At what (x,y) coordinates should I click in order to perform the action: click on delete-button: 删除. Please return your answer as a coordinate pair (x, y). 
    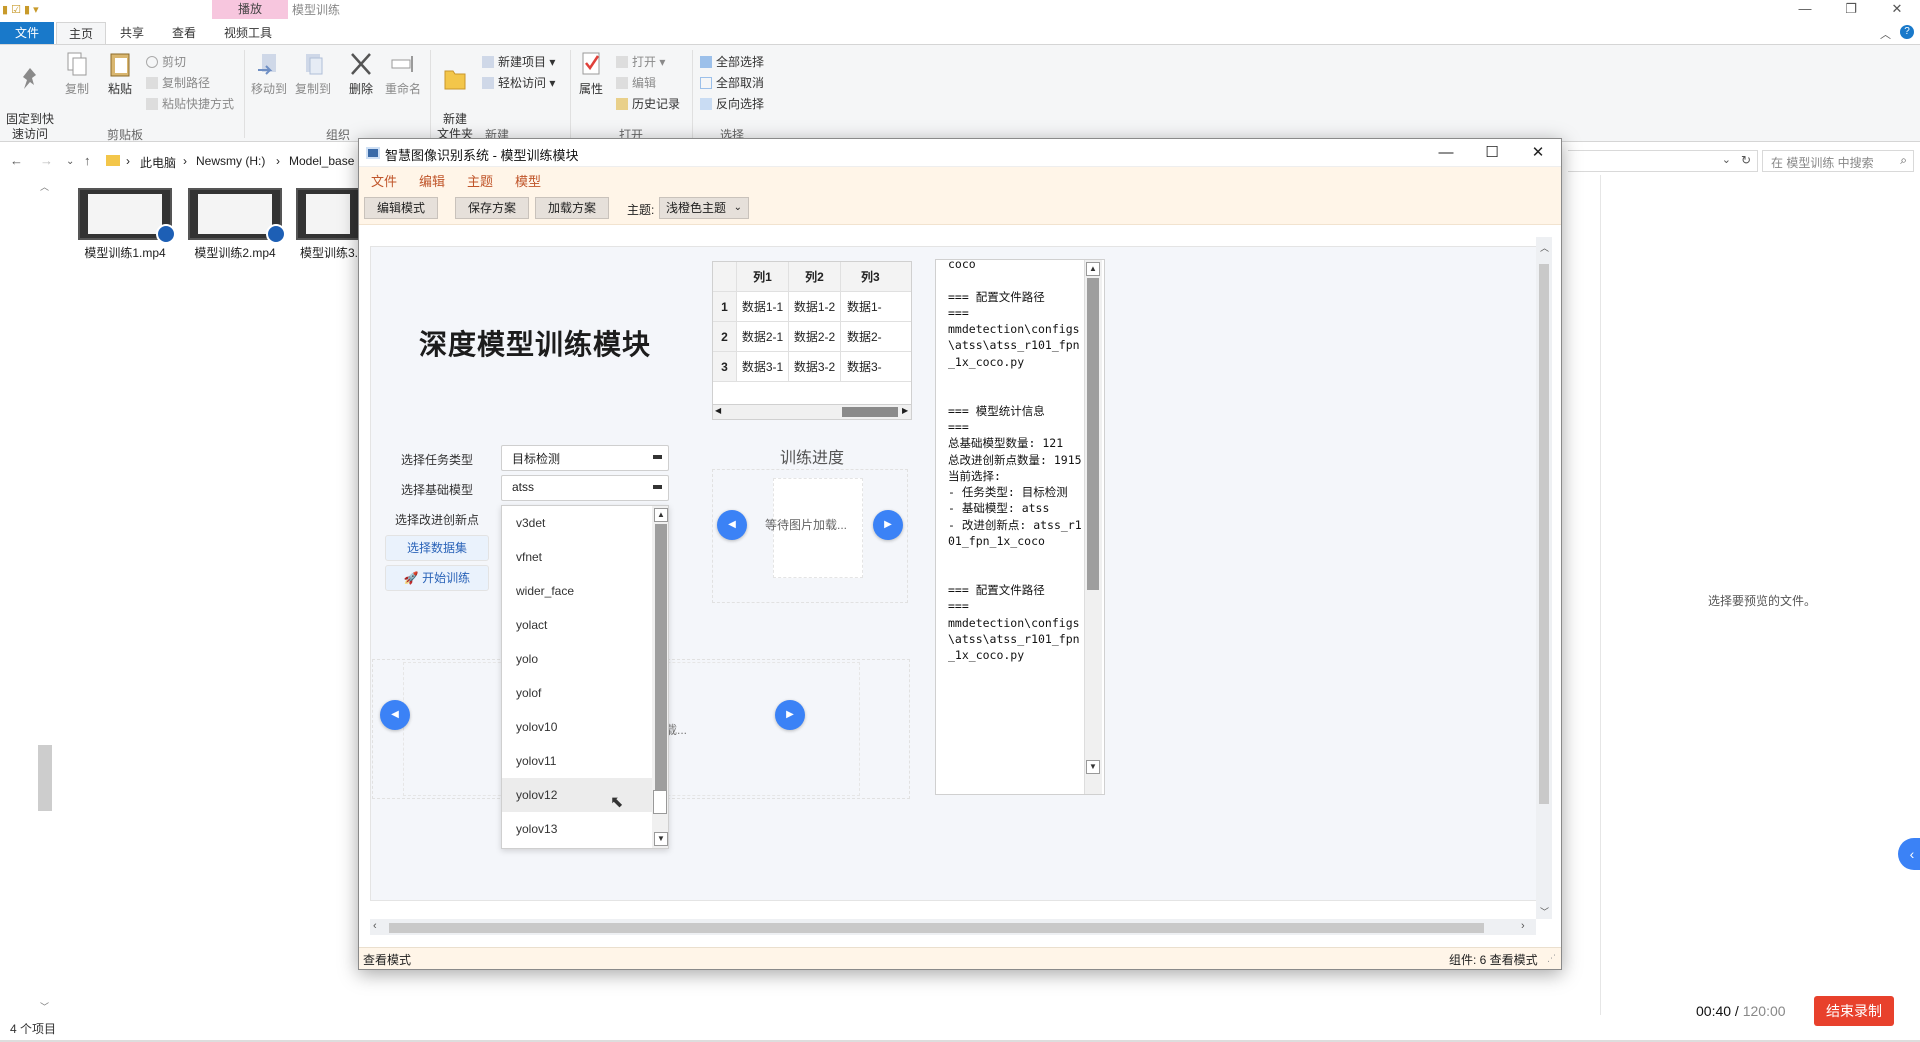
    Looking at the image, I should click on (361, 73).